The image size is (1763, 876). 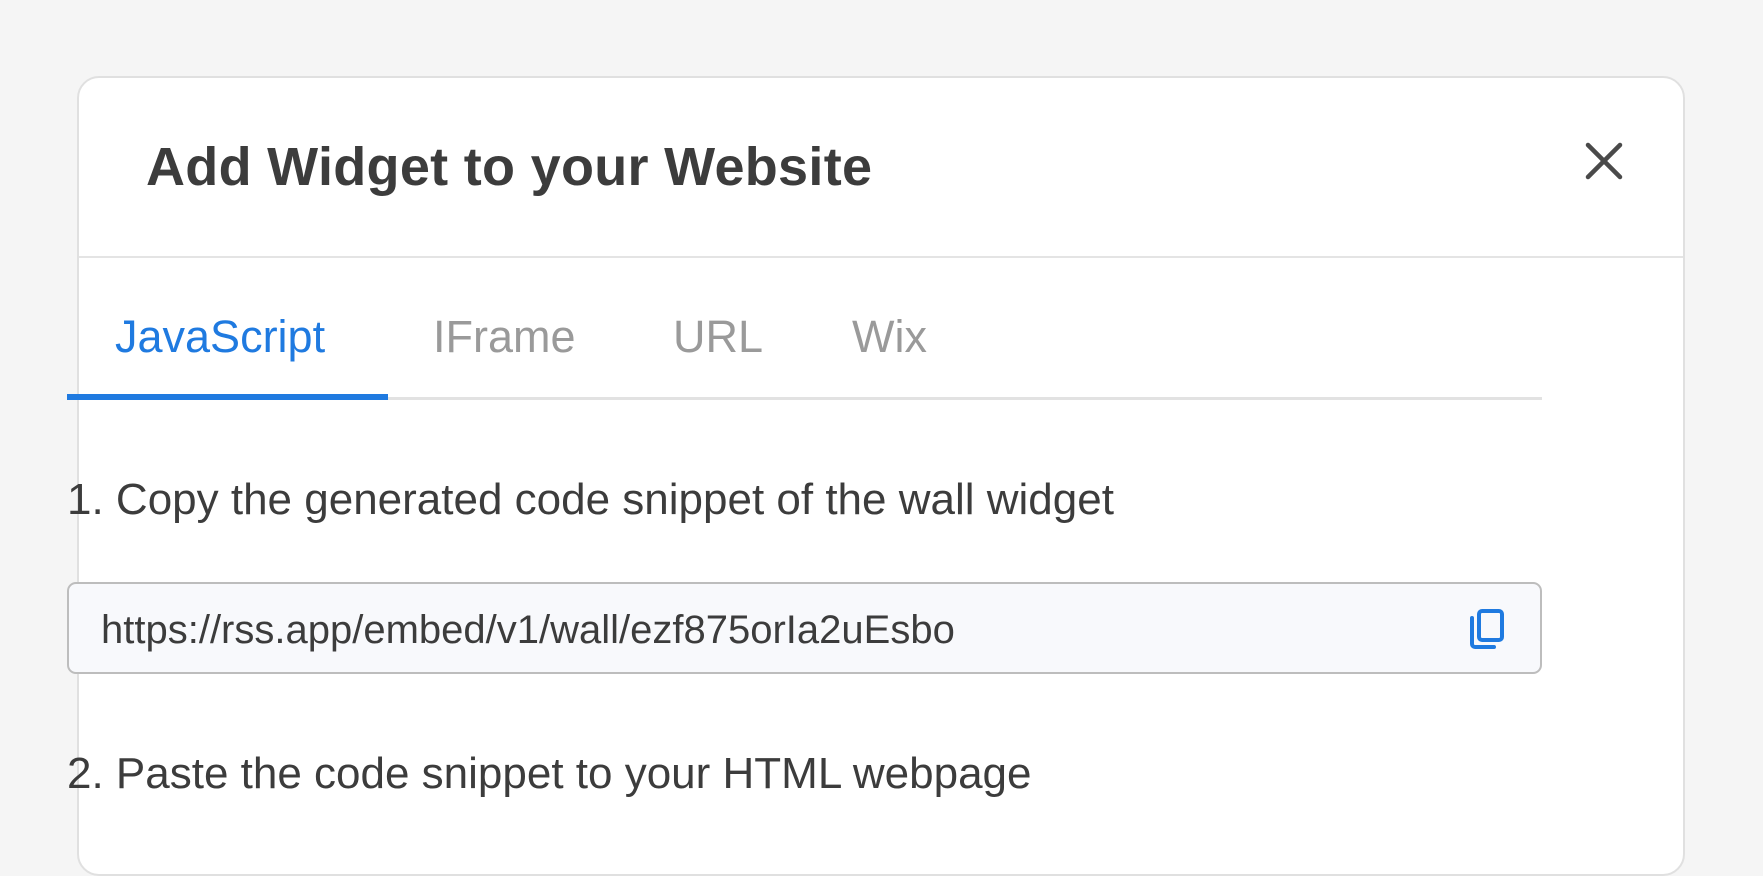 I want to click on close-icon, so click(x=1604, y=161).